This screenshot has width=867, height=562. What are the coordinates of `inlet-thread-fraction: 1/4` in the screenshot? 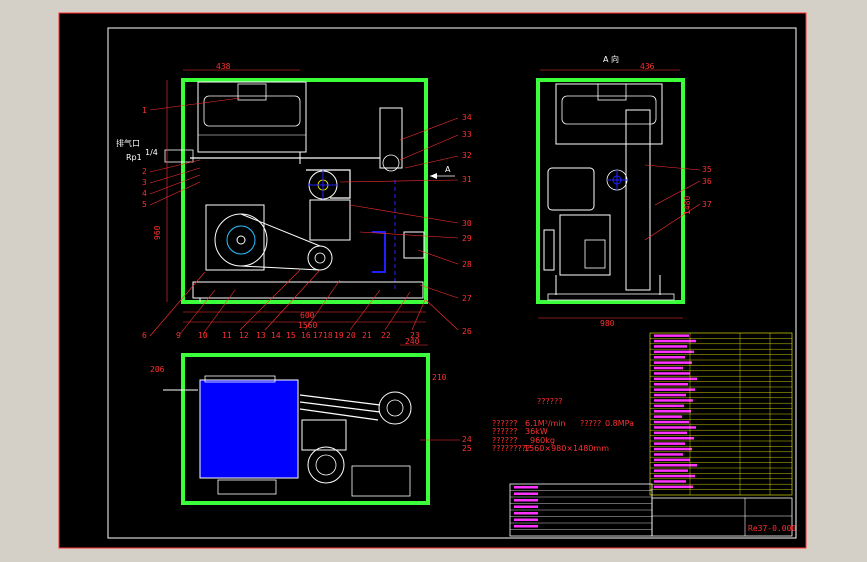 It's located at (151, 152).